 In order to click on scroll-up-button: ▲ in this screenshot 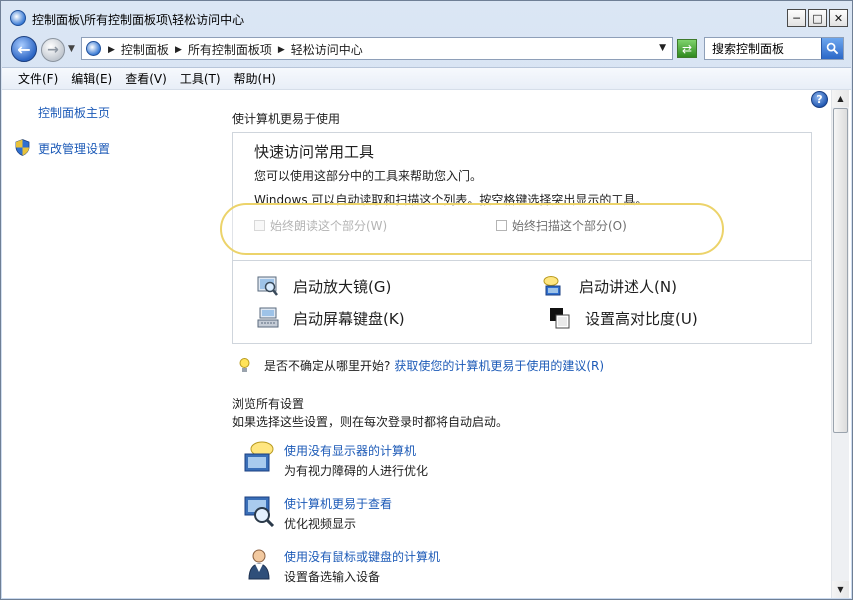, I will do `click(840, 98)`.